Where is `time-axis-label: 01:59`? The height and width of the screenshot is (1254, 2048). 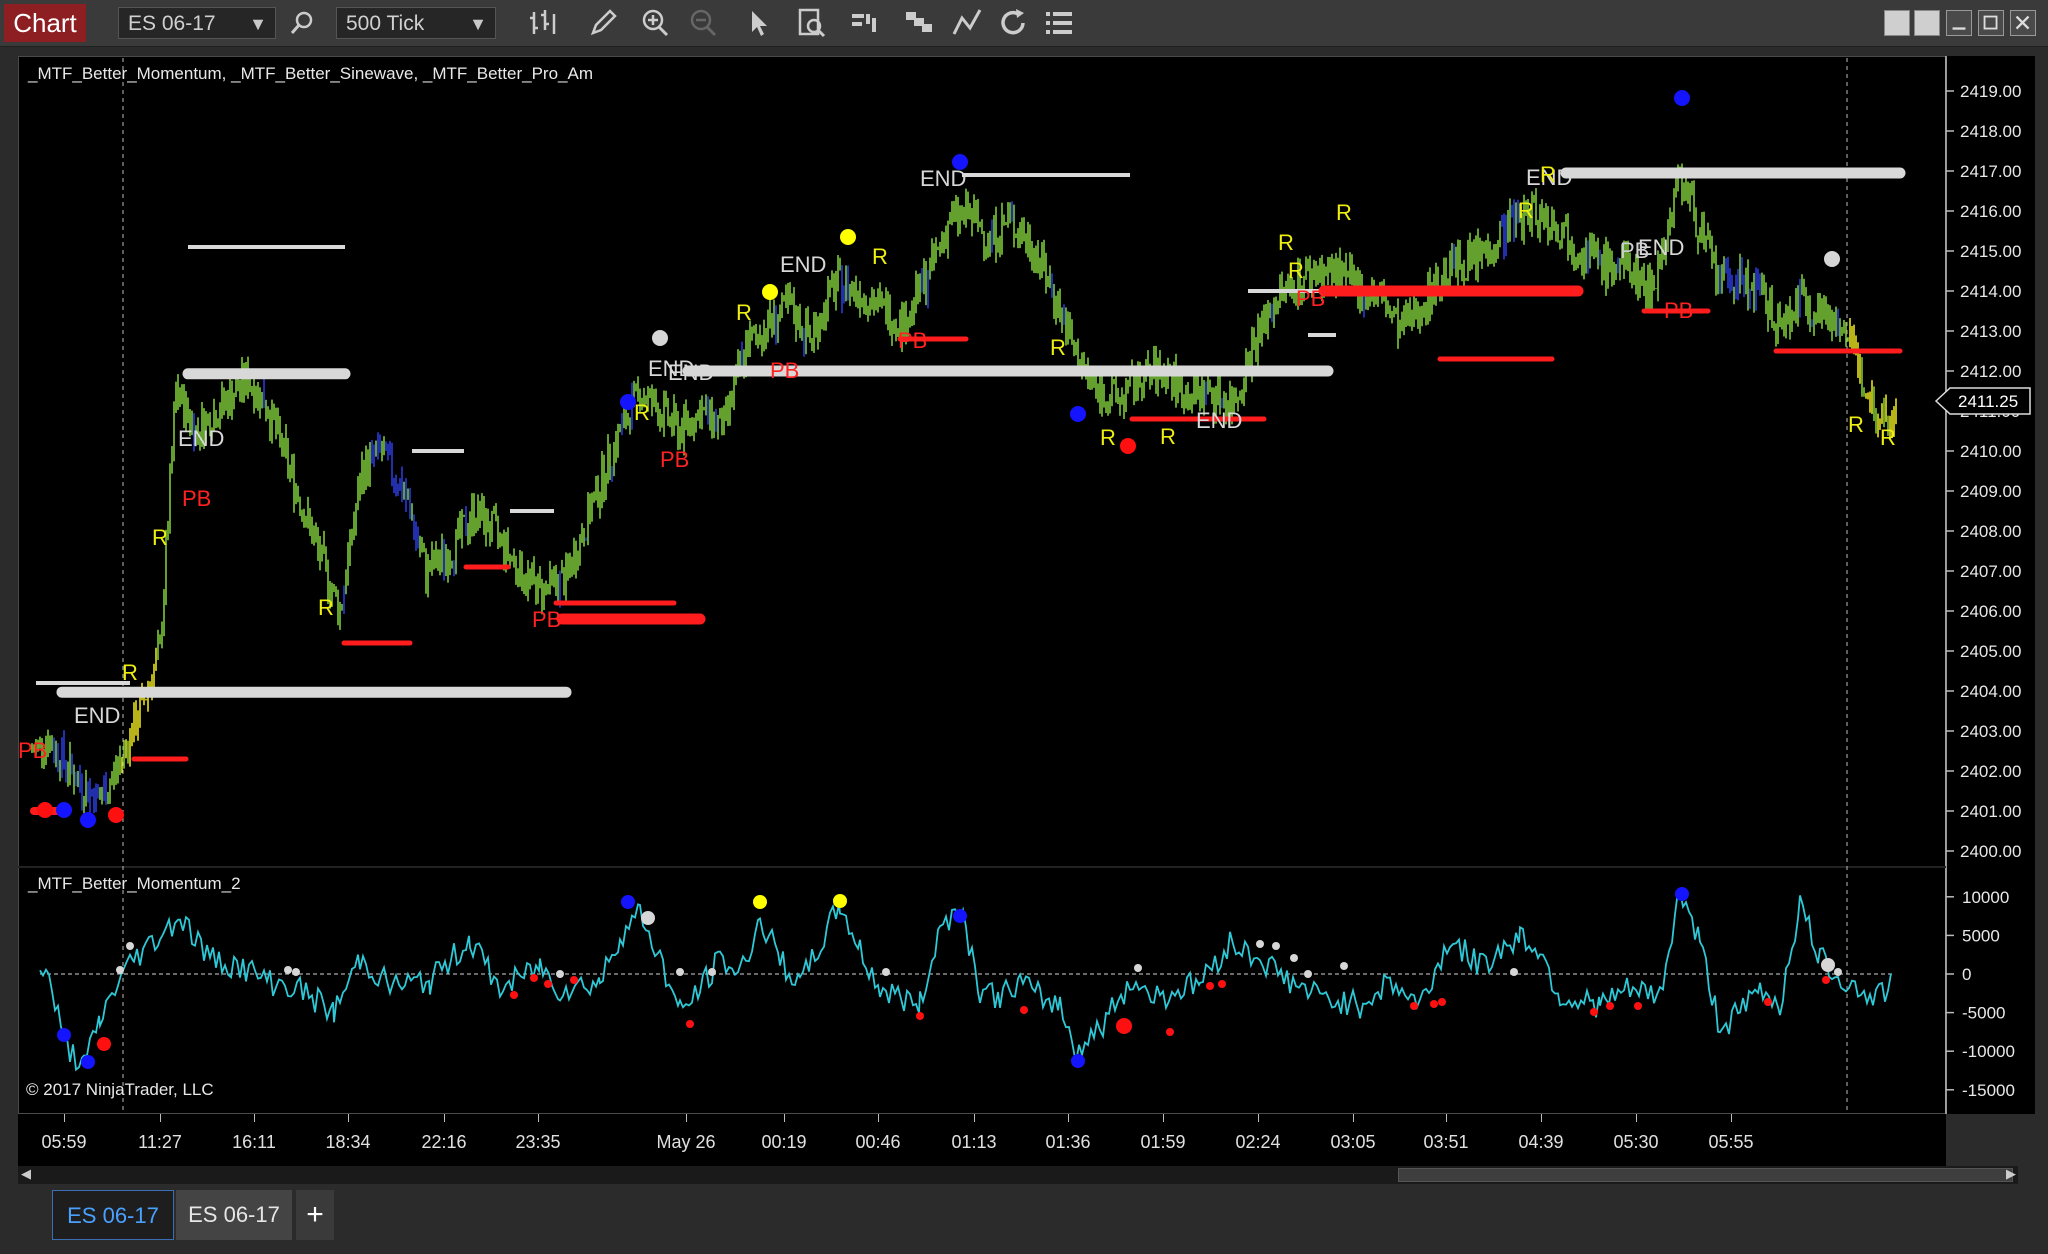 time-axis-label: 01:59 is located at coordinates (1163, 1142).